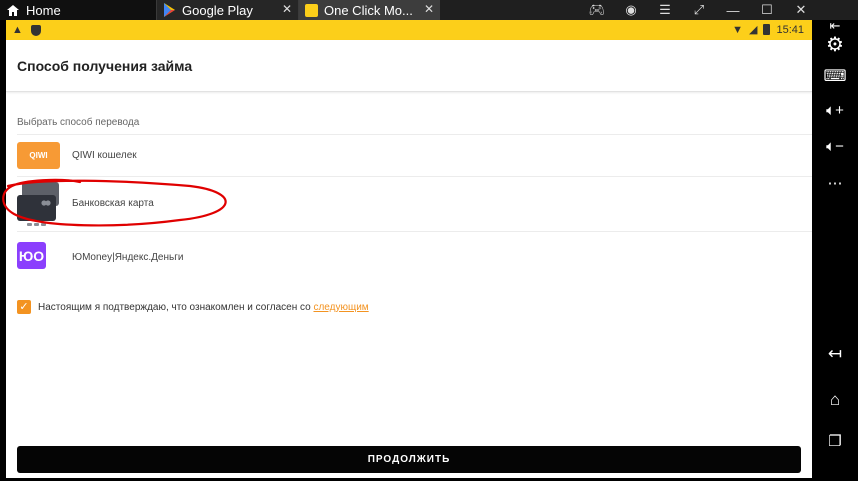 This screenshot has height=481, width=858. What do you see at coordinates (790, 29) in the screenshot?
I see `clock: 15:41` at bounding box center [790, 29].